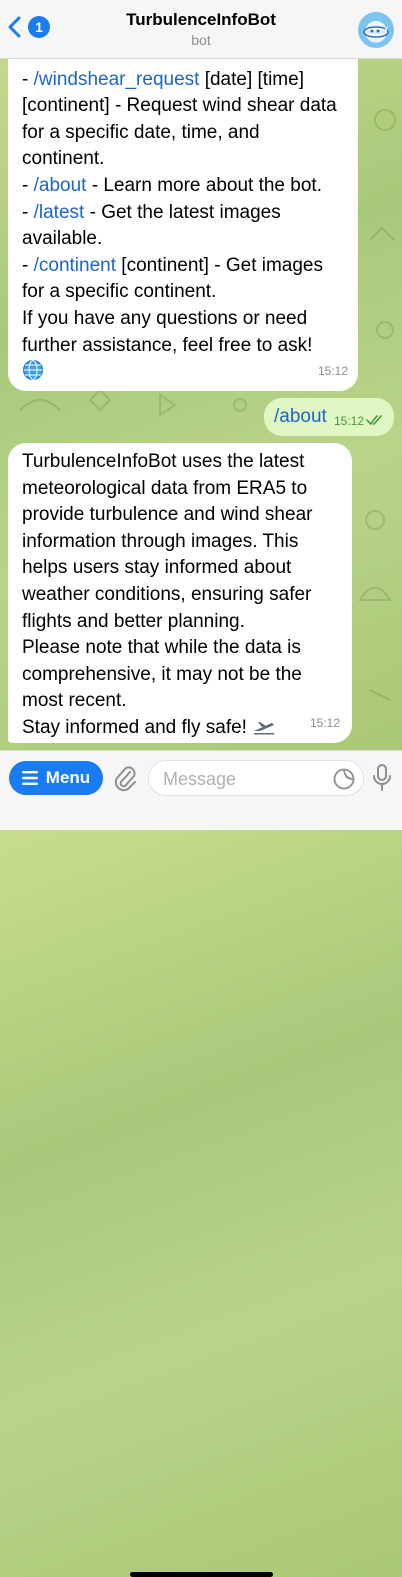 The width and height of the screenshot is (402, 1577). Describe the element at coordinates (201, 20) in the screenshot. I see `chat-title: TurbulenceInfoBot` at that location.